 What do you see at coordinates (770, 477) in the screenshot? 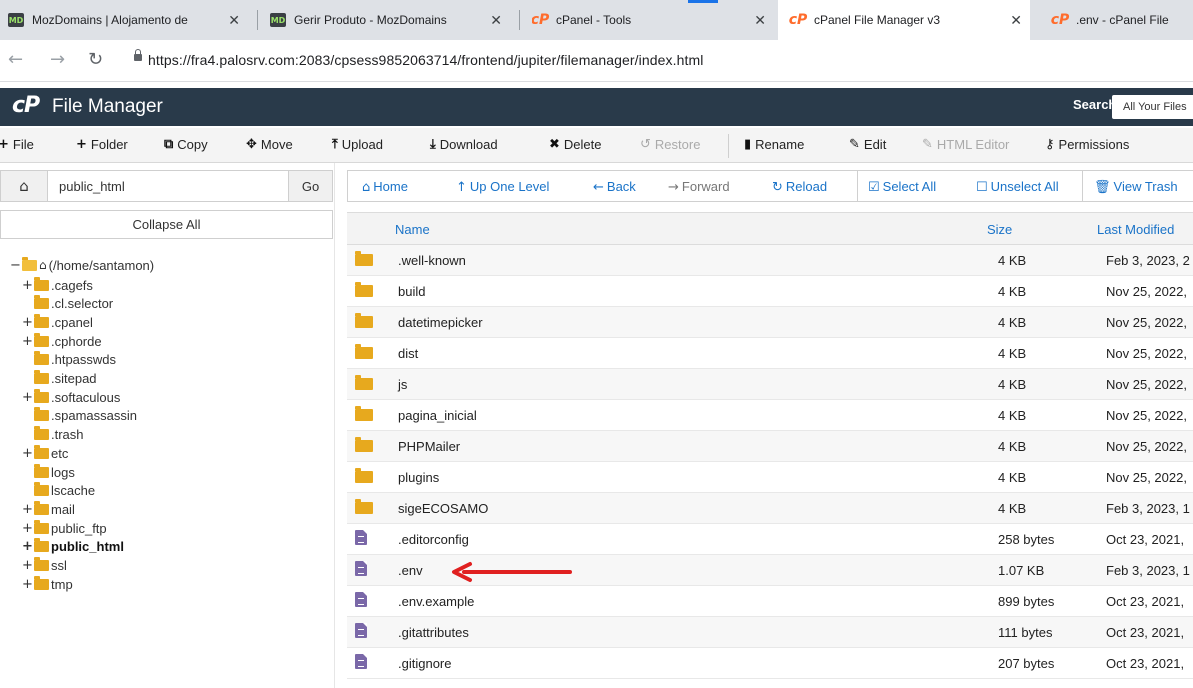
I see `table-row: plugins 4 KB Nov 25, 2022,` at bounding box center [770, 477].